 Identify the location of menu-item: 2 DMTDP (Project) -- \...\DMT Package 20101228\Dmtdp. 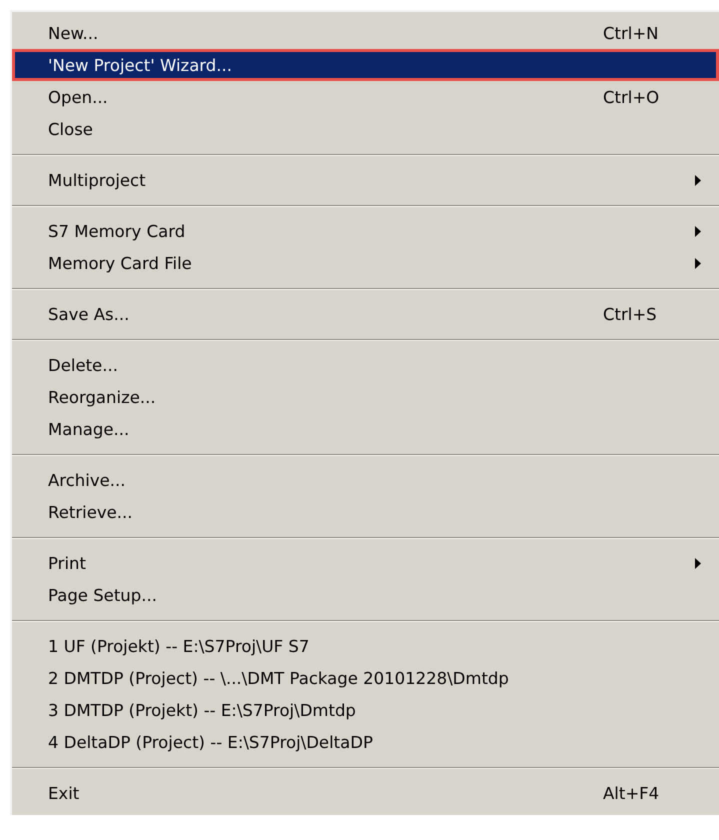
(365, 678).